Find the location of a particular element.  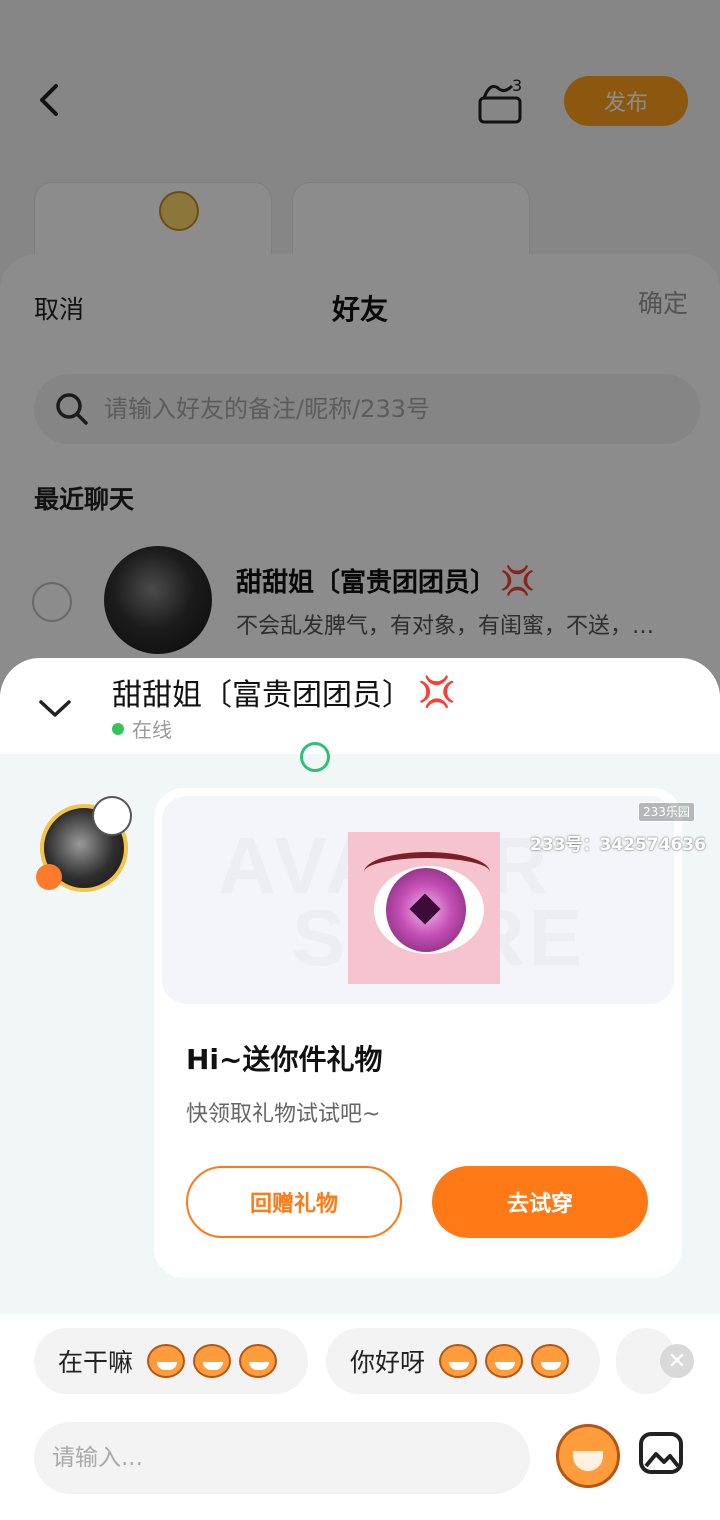

quick-reply-label: 你好呀 is located at coordinates (388, 1362).